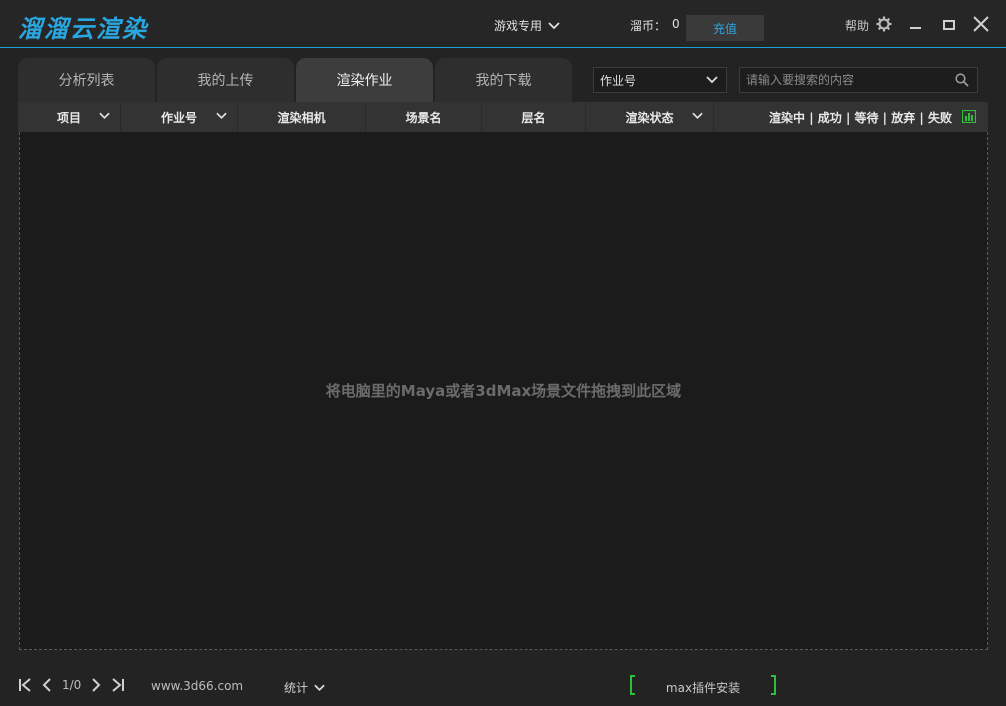  I want to click on search-input, so click(842, 80).